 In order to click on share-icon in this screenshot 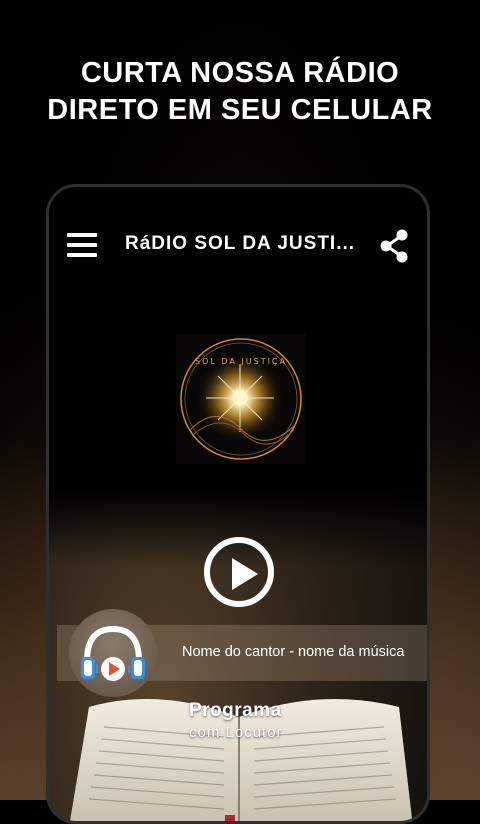, I will do `click(394, 246)`.